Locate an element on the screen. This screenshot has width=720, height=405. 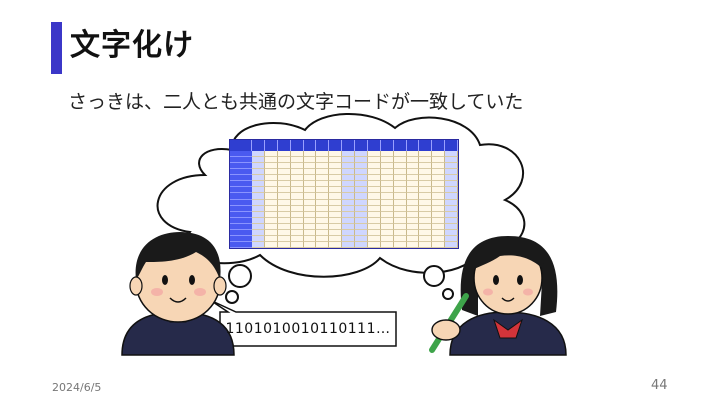
slide-date: 2024/6/5 is located at coordinates (77, 387).